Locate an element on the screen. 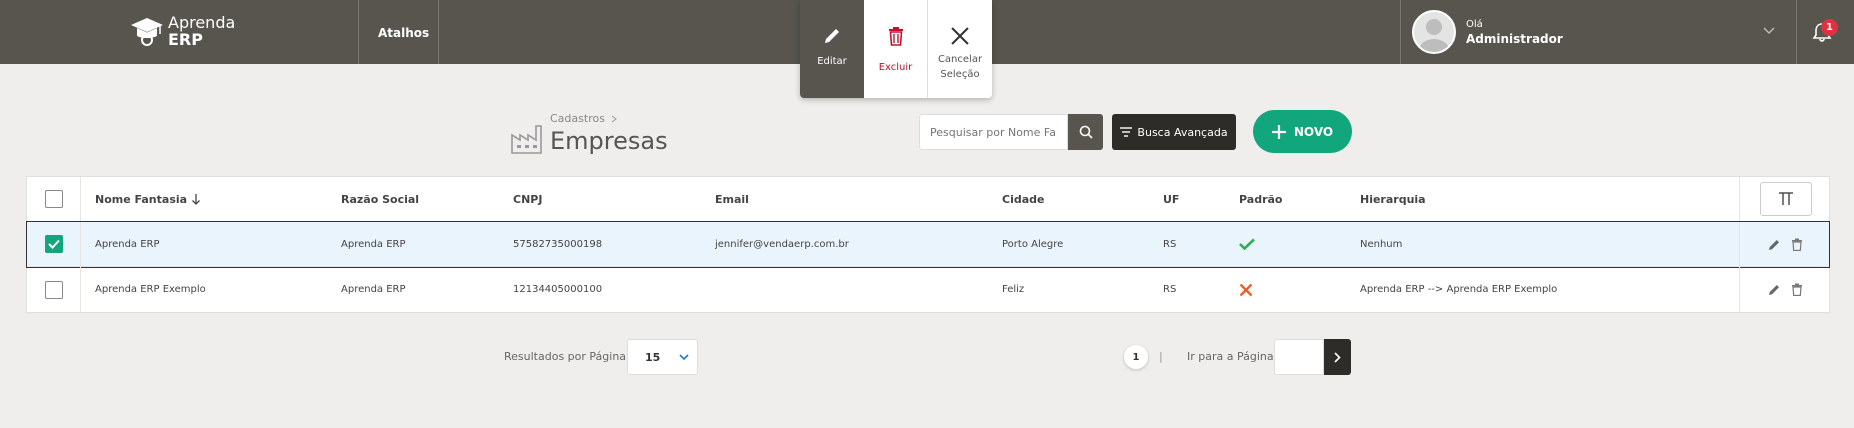  cell-cidade: Feliz is located at coordinates (1013, 289).